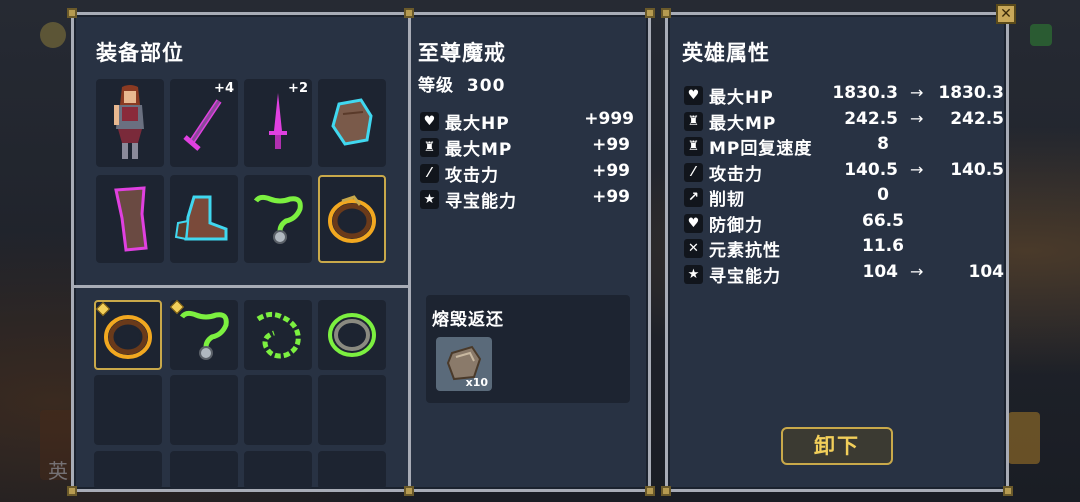 This screenshot has height=502, width=1080. I want to click on hero-stat-row: ♜ 最大MP, so click(730, 121).